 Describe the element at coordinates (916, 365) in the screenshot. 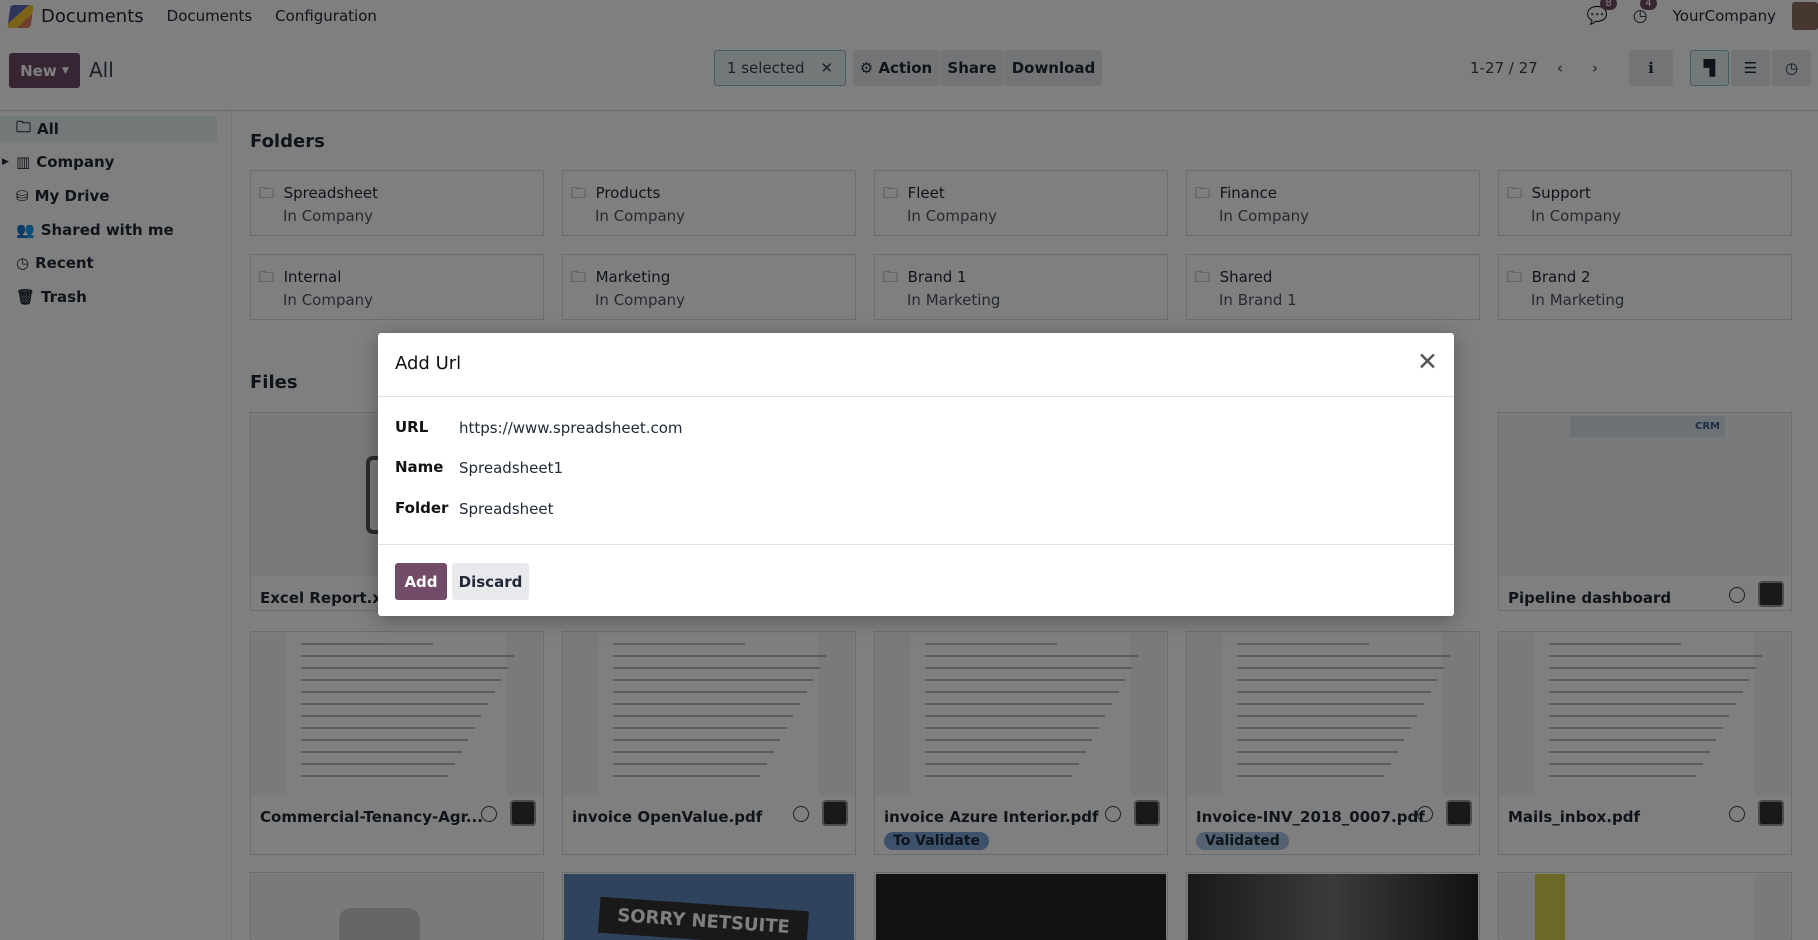

I see `dialog-header: Add Url ✕` at that location.